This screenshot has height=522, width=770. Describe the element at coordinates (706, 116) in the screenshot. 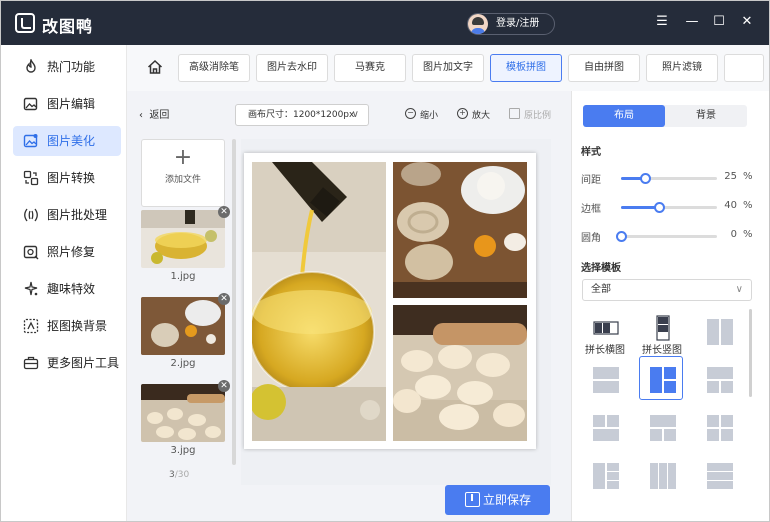

I see `tab-background: 背景` at that location.